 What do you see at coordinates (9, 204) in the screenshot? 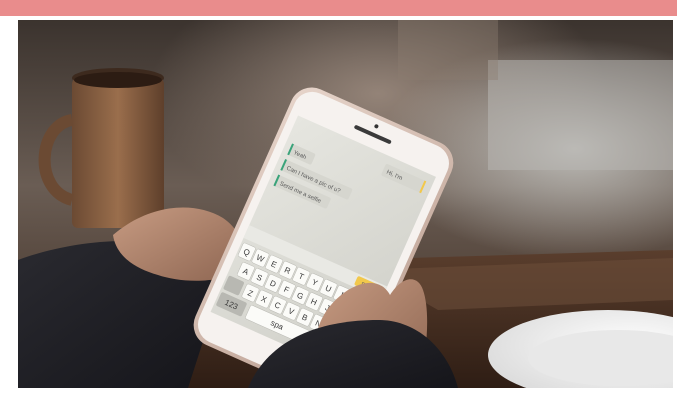
I see `frame-gap-left` at bounding box center [9, 204].